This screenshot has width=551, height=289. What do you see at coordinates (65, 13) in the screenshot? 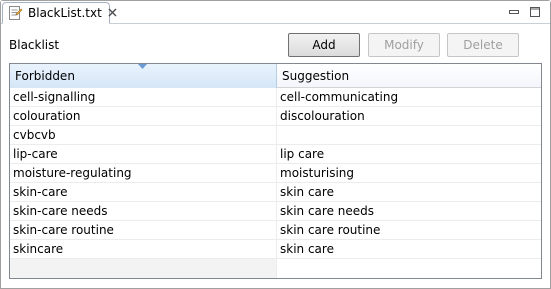
I see `tab-title: BlackList.txt` at bounding box center [65, 13].